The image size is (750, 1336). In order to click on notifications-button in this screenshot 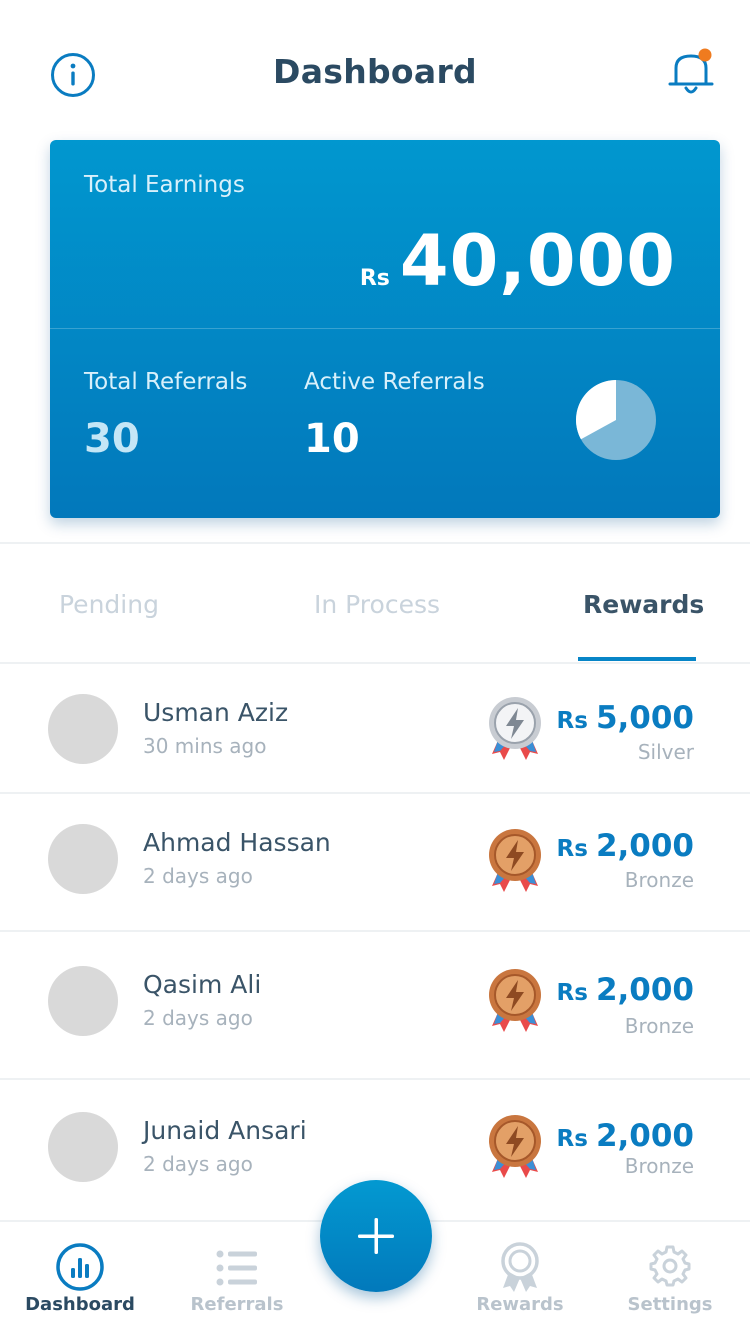, I will do `click(691, 72)`.